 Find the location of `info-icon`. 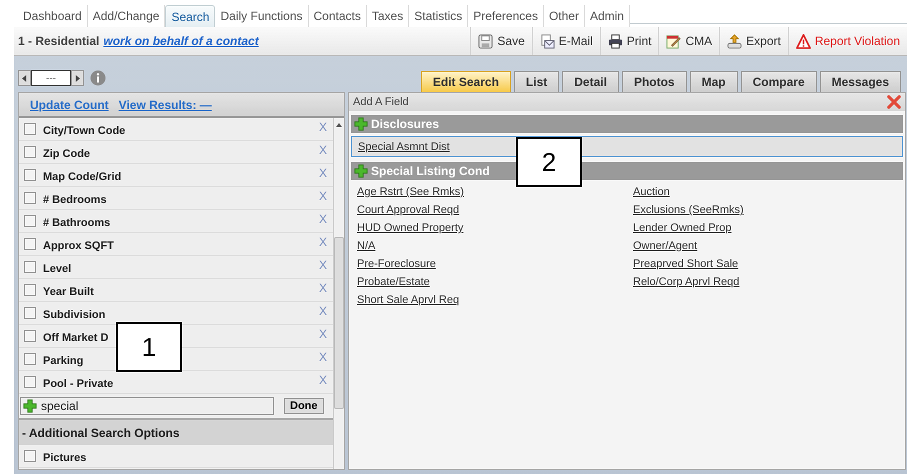

info-icon is located at coordinates (98, 78).